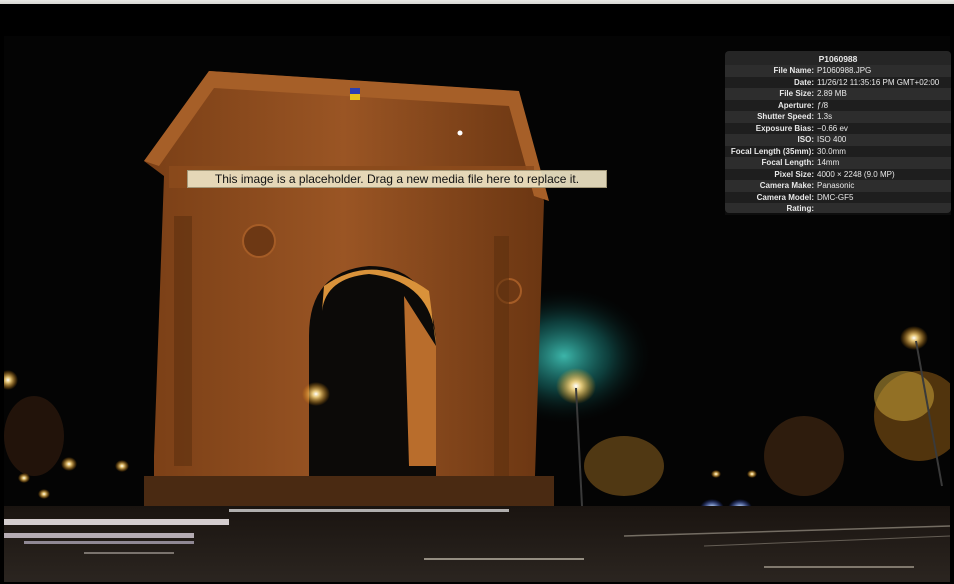  I want to click on info-row-pixel-size: Pixel Size: 4000 × 2248 (9.0 MP), so click(838, 174).